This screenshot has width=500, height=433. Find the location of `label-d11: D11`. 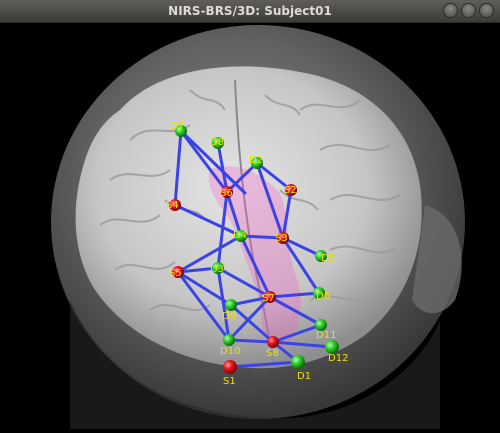

label-d11: D11 is located at coordinates (326, 335).